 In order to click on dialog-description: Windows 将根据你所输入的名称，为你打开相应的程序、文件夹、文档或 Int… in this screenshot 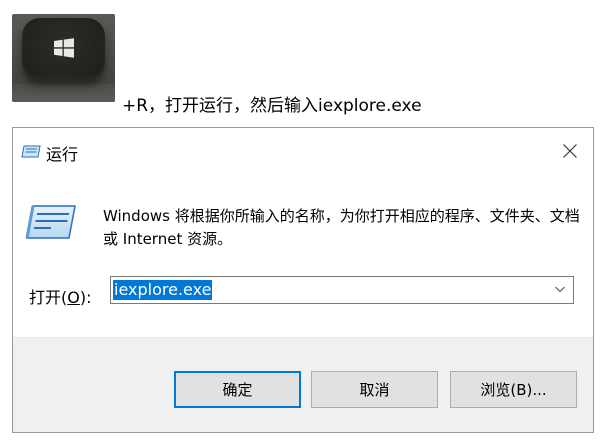, I will do `click(341, 227)`.